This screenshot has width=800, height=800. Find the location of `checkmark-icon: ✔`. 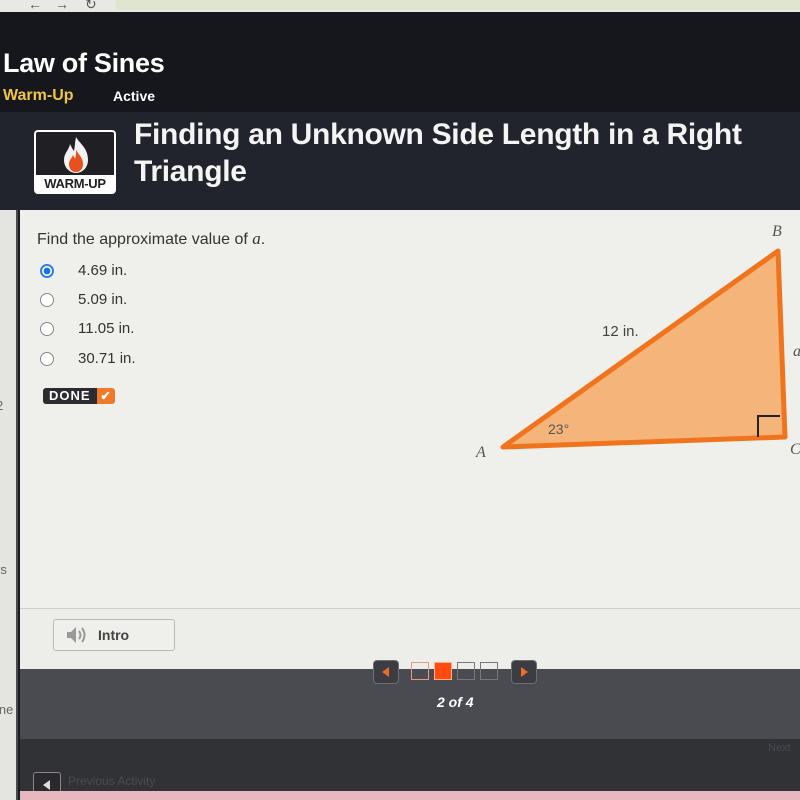

checkmark-icon: ✔ is located at coordinates (105, 396).